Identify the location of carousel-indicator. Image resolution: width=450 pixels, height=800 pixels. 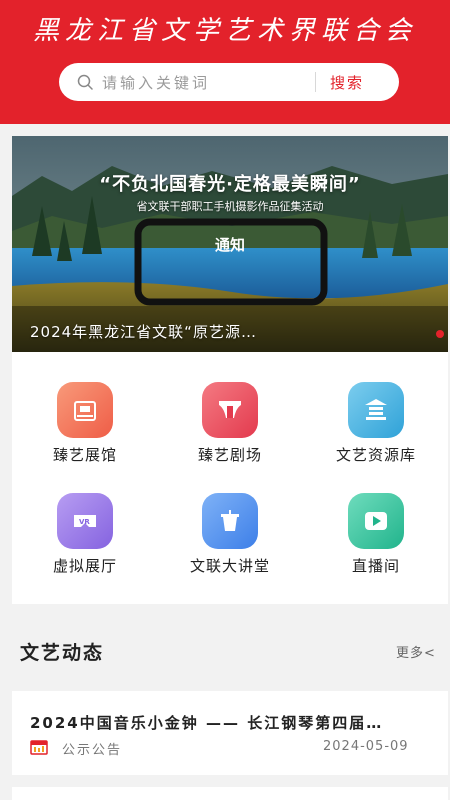
(440, 334).